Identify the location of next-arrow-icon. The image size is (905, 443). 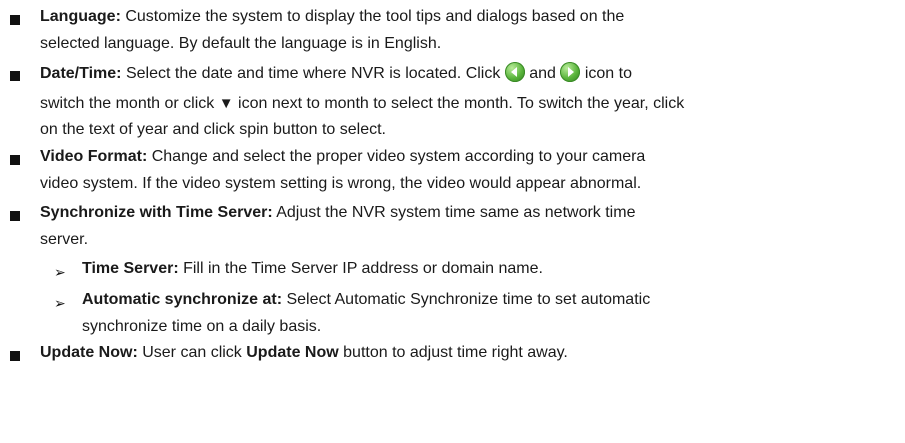
(570, 72).